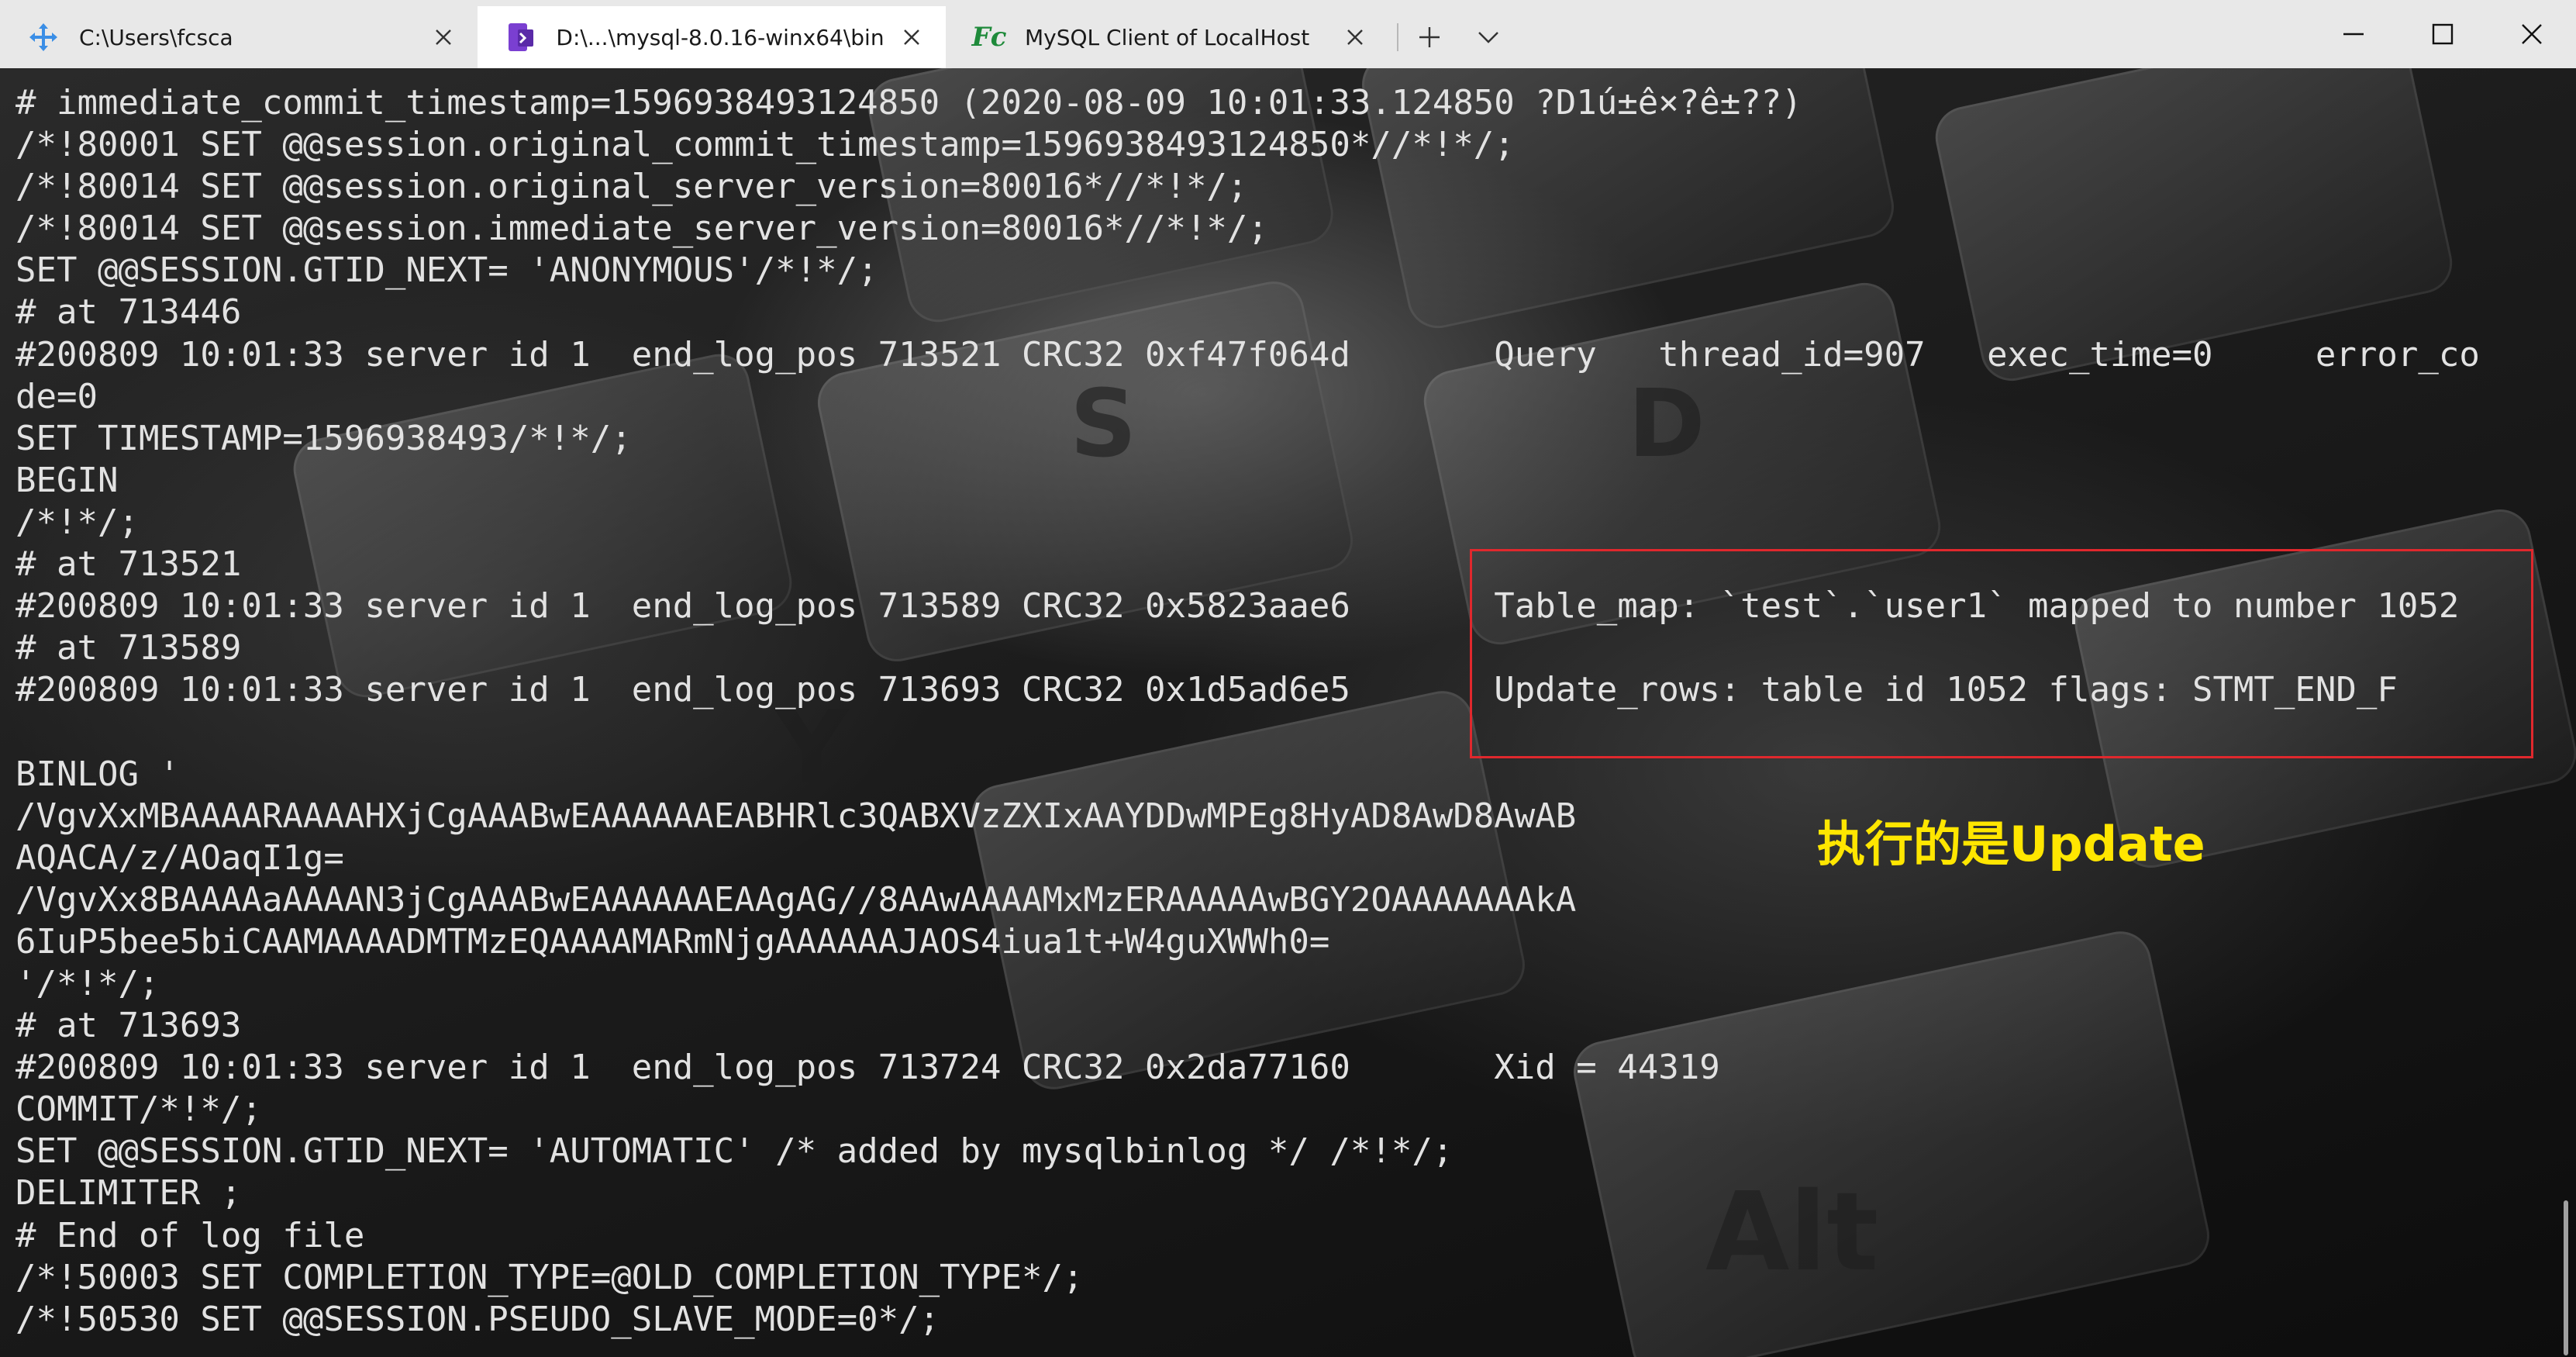 This screenshot has height=1357, width=2576. Describe the element at coordinates (190, 1235) in the screenshot. I see `terminal-line: # End of log file` at that location.